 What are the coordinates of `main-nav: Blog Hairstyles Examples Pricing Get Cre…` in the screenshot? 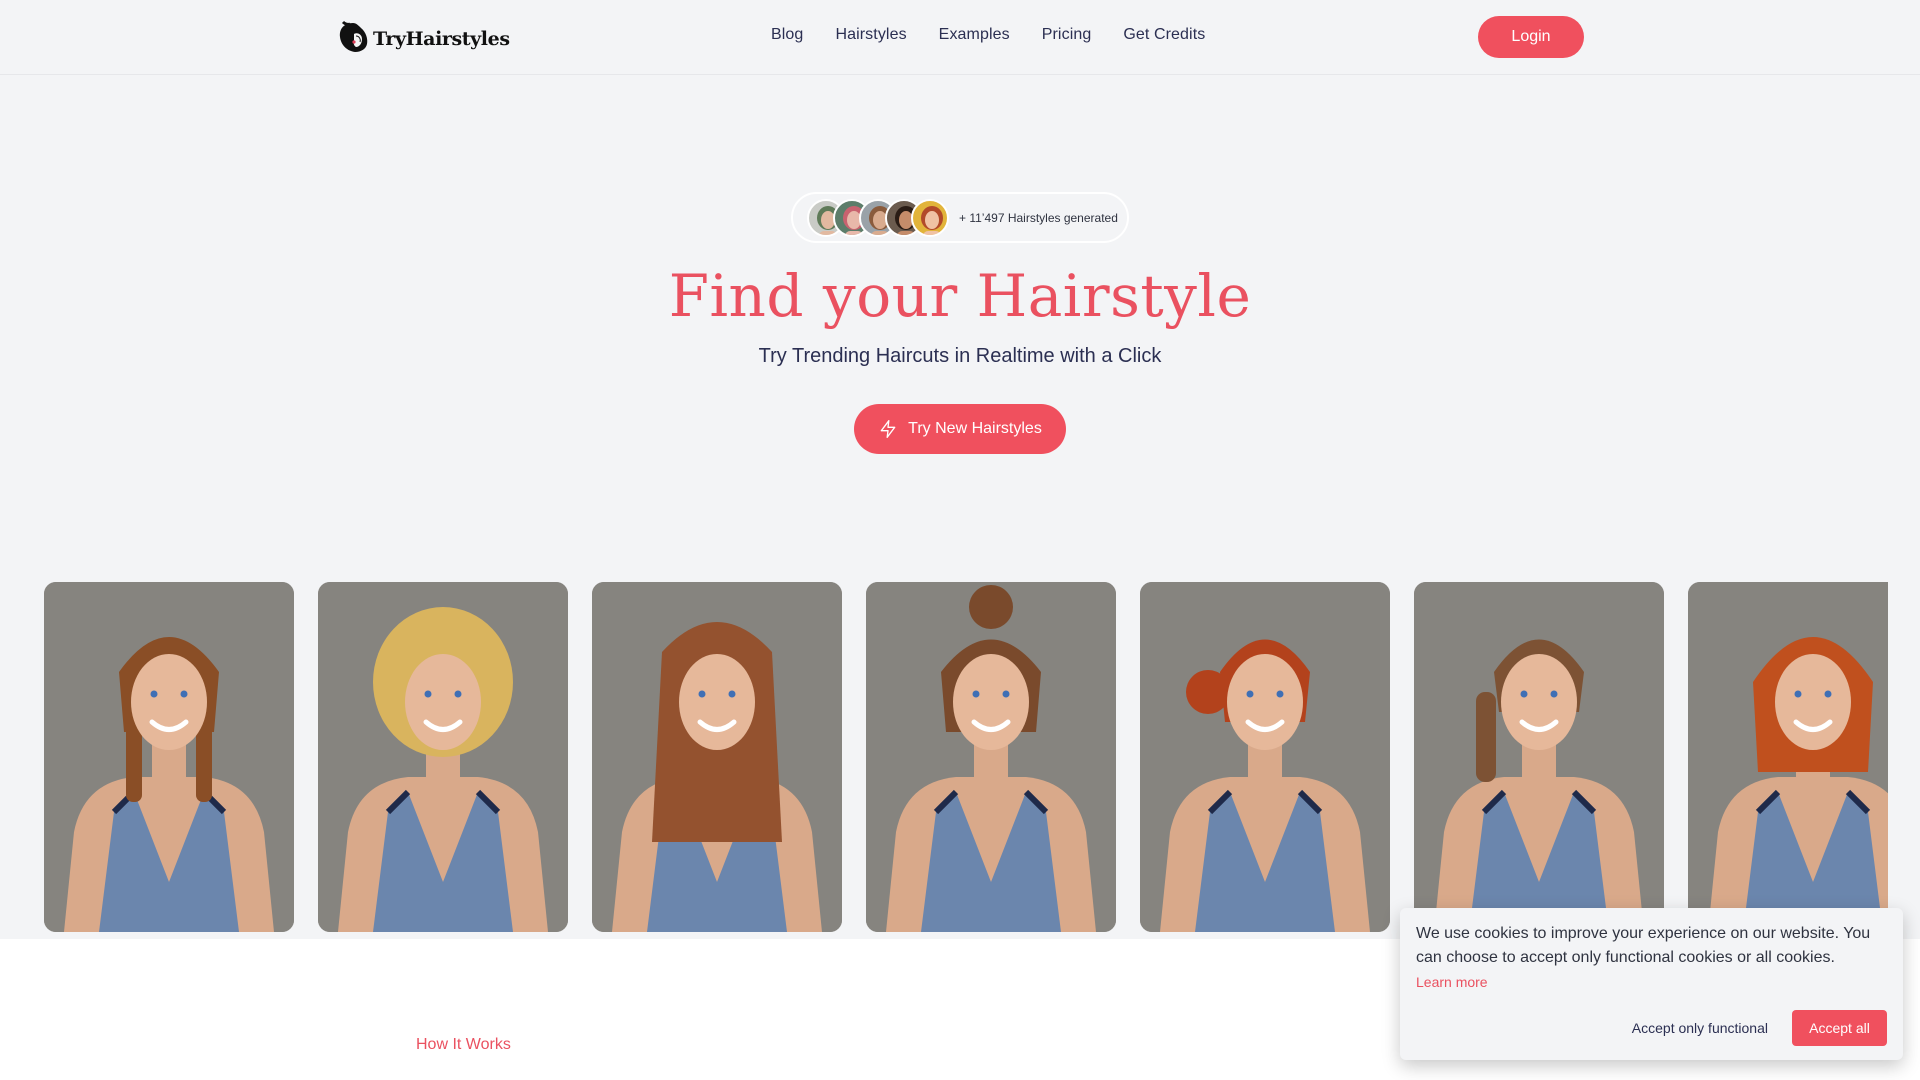 It's located at (988, 35).